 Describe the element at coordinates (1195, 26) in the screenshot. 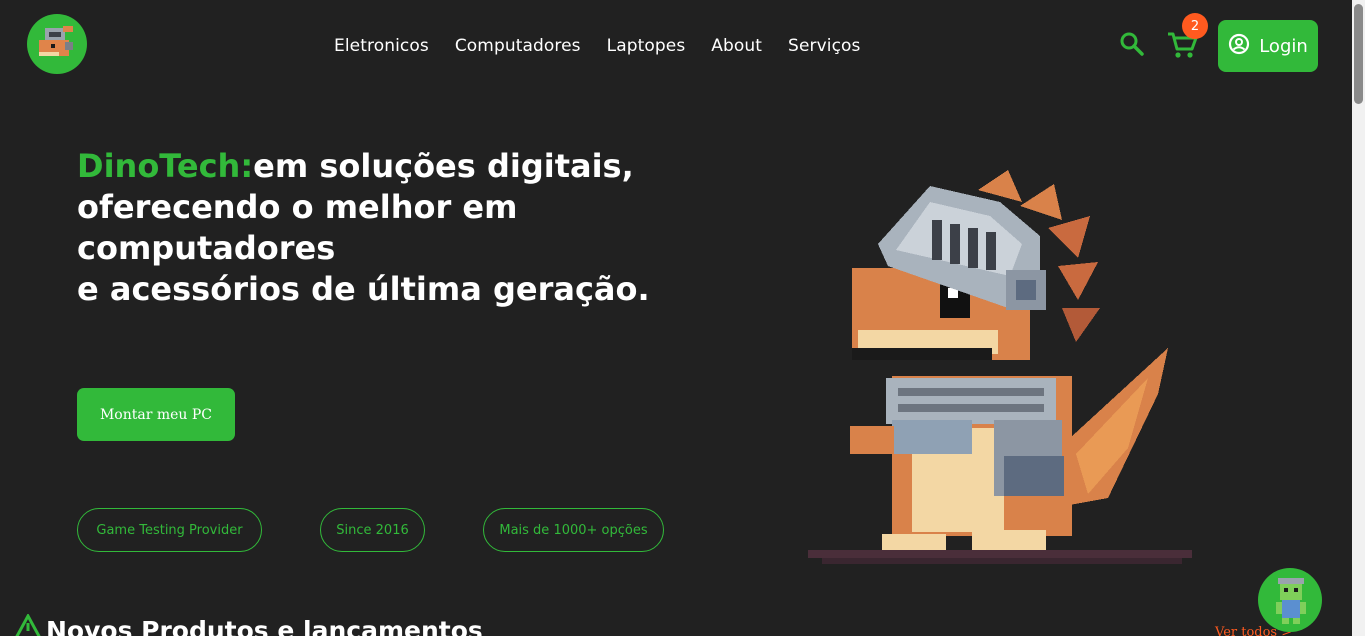

I see `cart-count-badge: 2` at that location.